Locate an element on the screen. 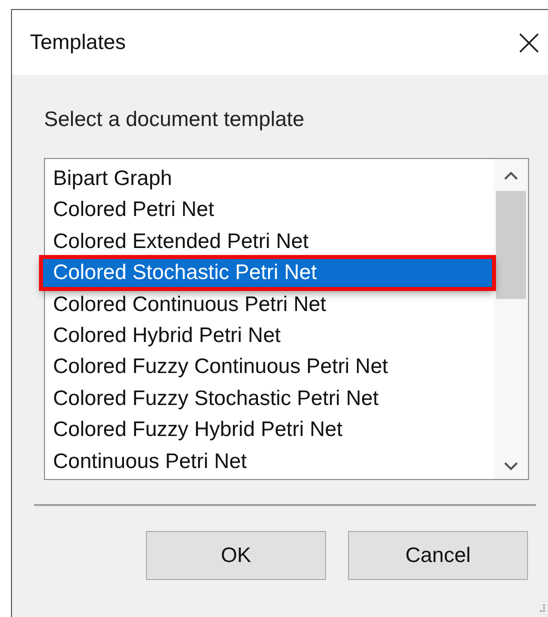 The image size is (548, 617). close-button is located at coordinates (529, 42).